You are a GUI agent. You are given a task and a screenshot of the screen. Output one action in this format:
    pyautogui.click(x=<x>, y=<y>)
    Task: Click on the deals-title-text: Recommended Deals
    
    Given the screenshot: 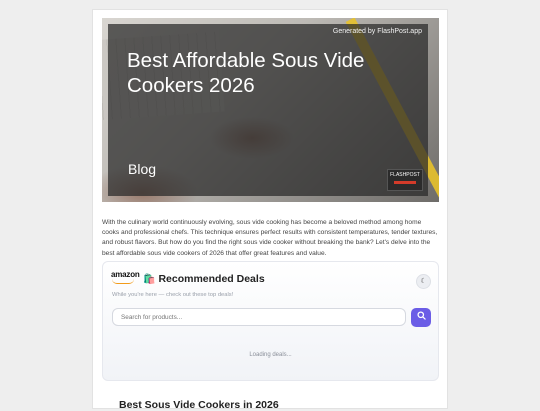 What is the action you would take?
    pyautogui.click(x=211, y=279)
    